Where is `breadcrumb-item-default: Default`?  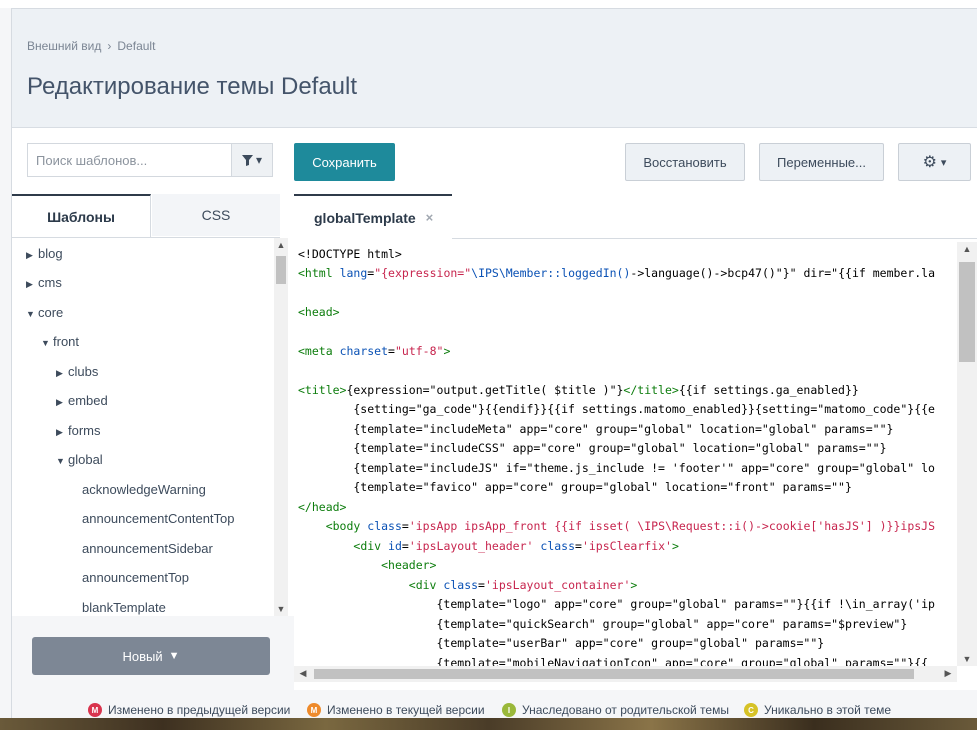 breadcrumb-item-default: Default is located at coordinates (136, 46).